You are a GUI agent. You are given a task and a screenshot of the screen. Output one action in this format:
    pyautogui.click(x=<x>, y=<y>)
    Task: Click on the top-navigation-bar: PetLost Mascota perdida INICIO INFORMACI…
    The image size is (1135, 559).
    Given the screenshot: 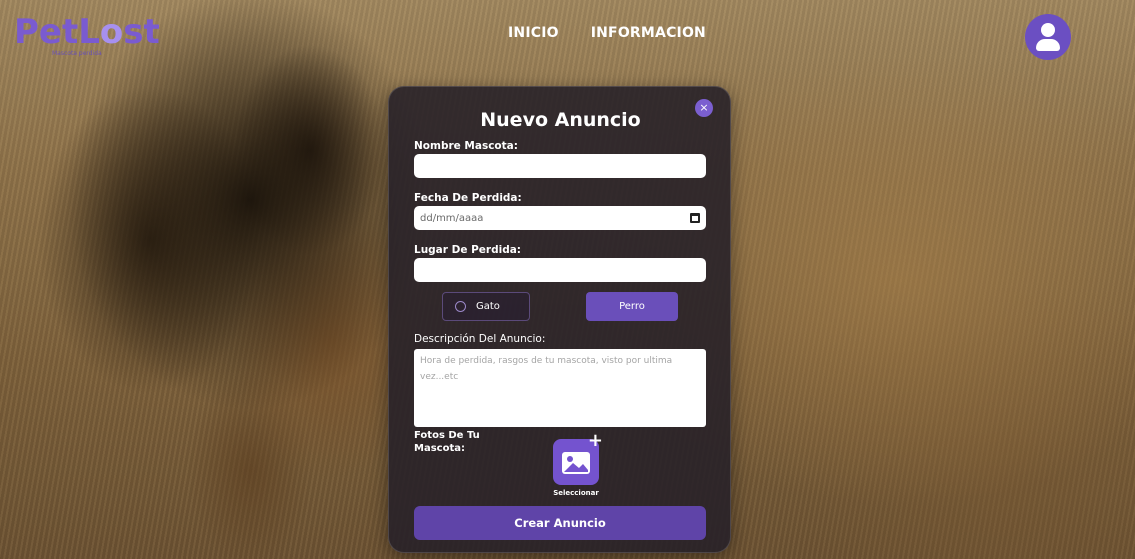 What is the action you would take?
    pyautogui.click(x=567, y=35)
    